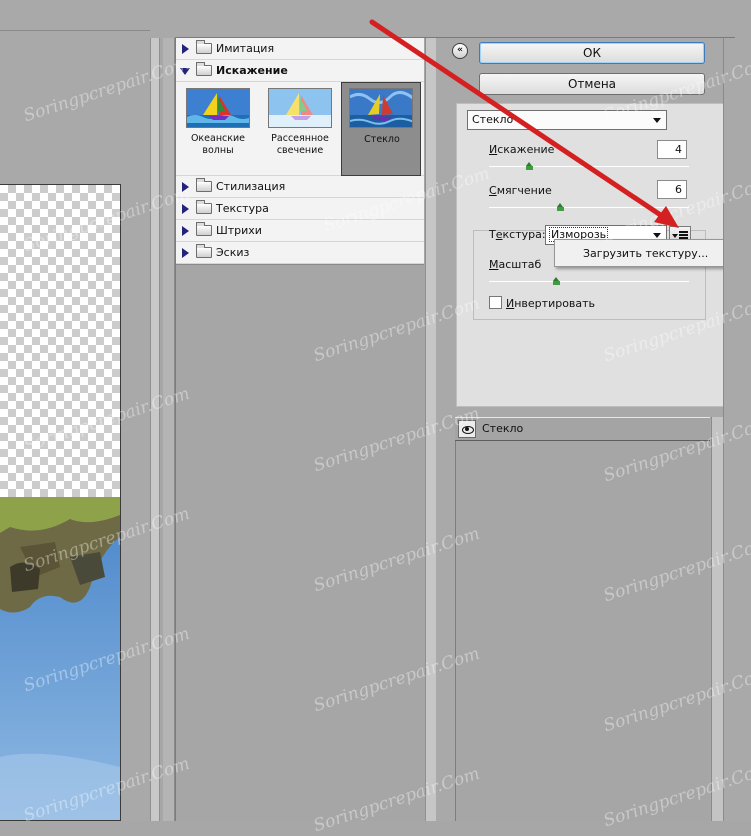 This screenshot has width=751, height=836. I want to click on thumbnail-label: Рассеянное свечение, so click(300, 144).